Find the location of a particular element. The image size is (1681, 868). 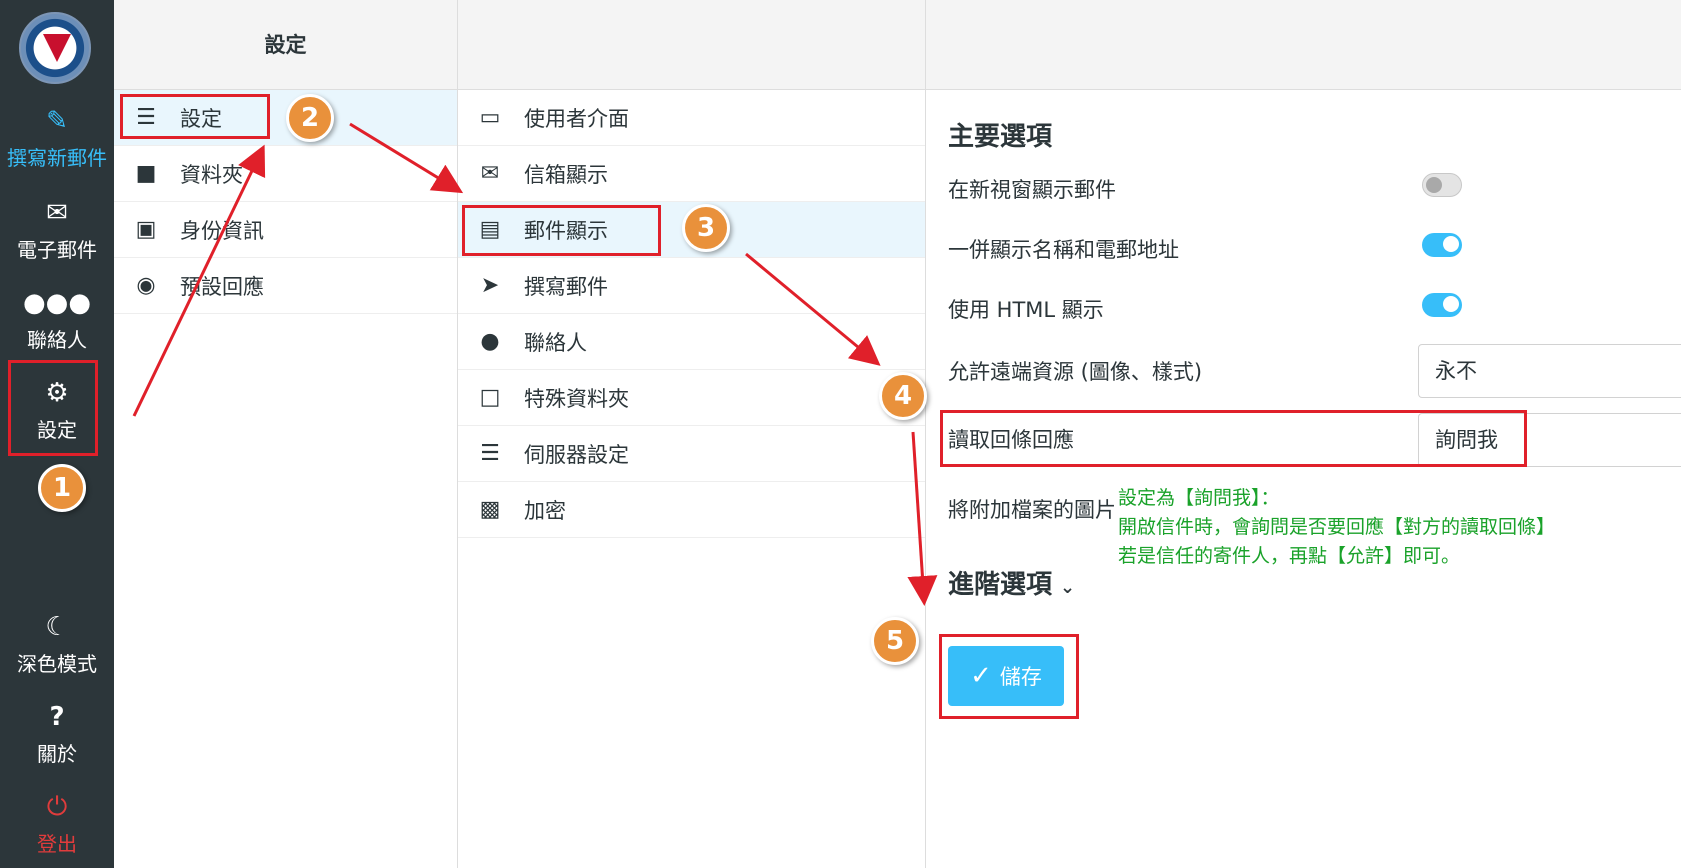

highlight-nav-settings is located at coordinates (53, 408).